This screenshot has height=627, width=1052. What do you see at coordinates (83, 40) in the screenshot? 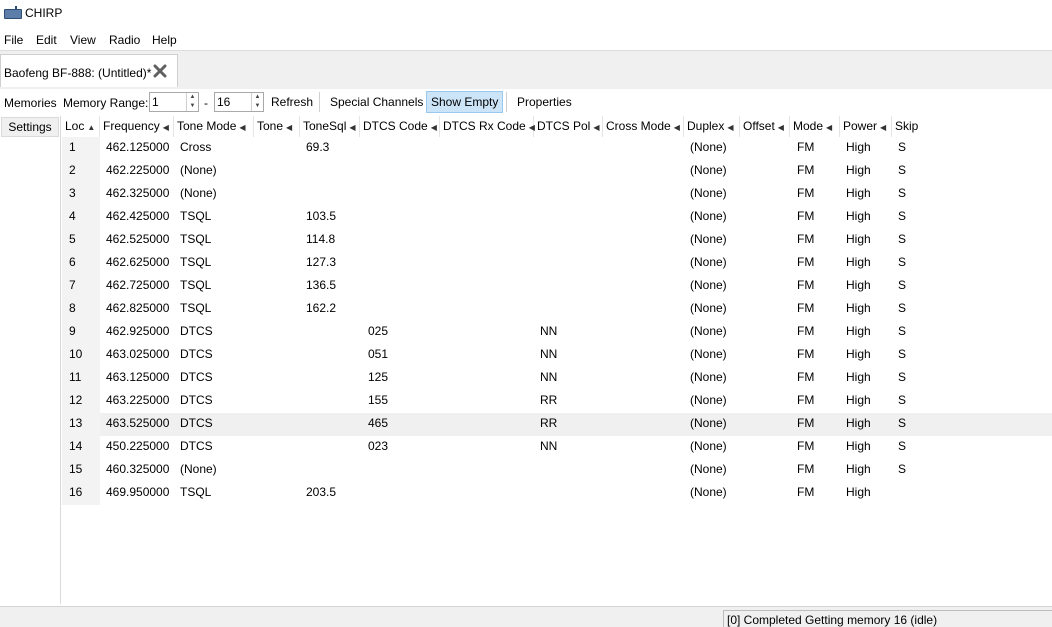
I see `menu-view: View` at bounding box center [83, 40].